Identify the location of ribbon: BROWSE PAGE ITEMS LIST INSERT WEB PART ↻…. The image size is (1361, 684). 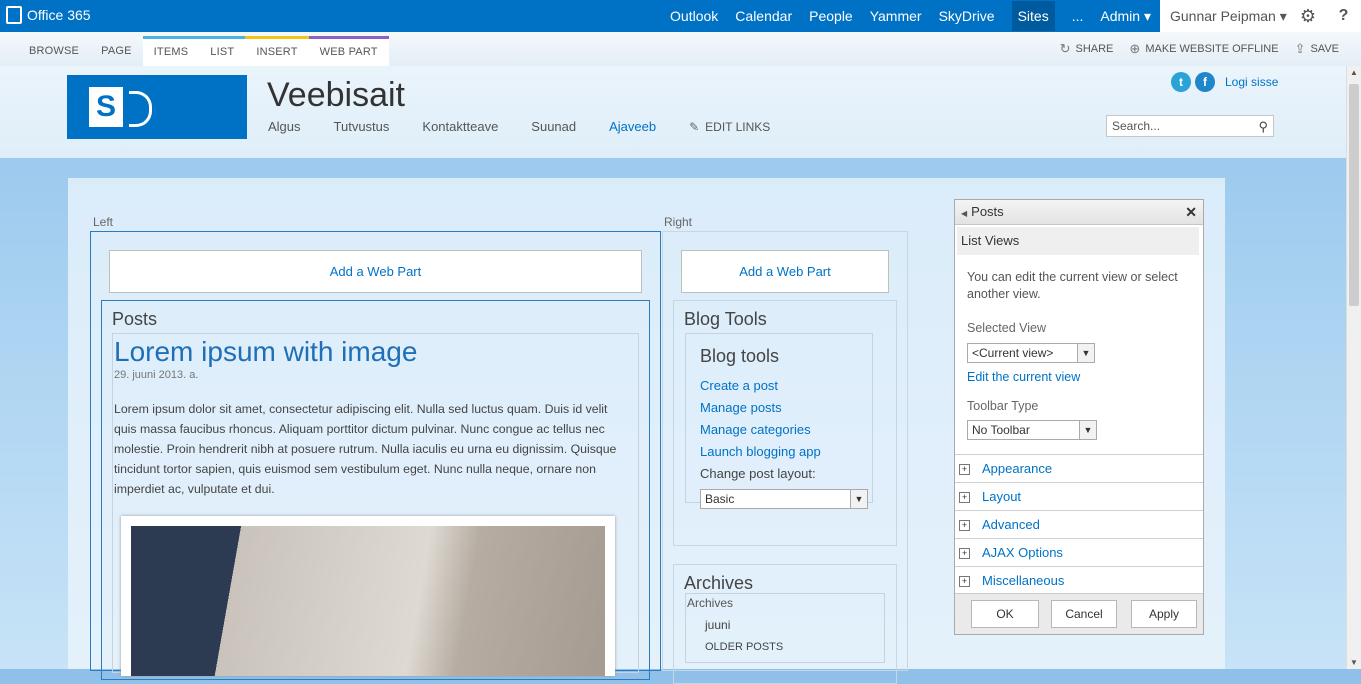
(680, 50).